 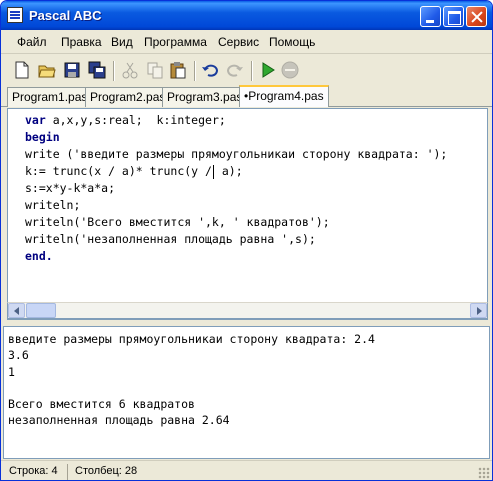 What do you see at coordinates (292, 42) in the screenshot?
I see `menu-help: Помощь` at bounding box center [292, 42].